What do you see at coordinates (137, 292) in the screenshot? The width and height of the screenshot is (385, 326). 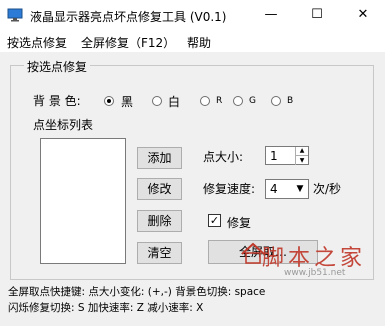 I see `hotkey-hint-line1: 全屏取点快捷键: 点大小变化: (+,-) 背景色切换: space` at bounding box center [137, 292].